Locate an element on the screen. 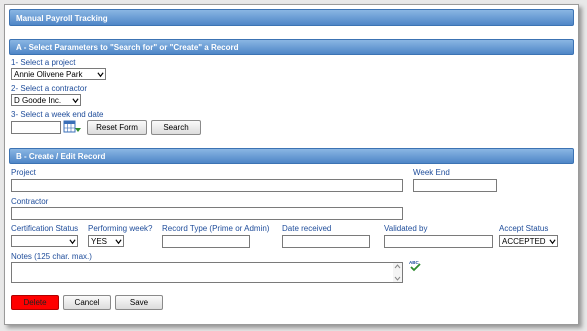  performing-week-select: YES is located at coordinates (106, 241).